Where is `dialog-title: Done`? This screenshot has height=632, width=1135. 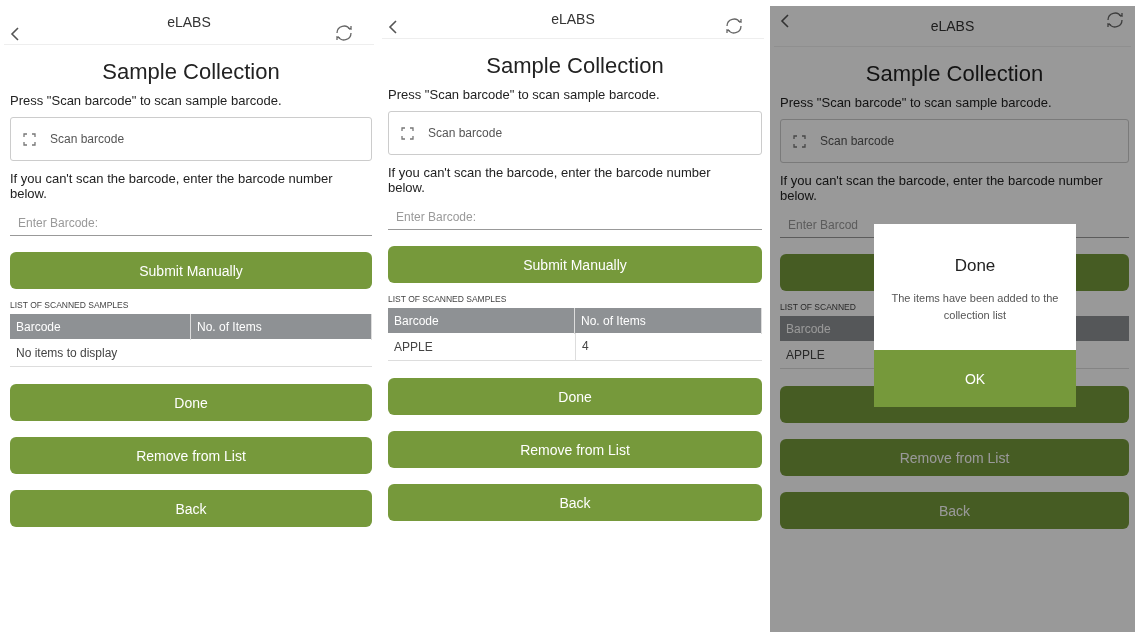
dialog-title: Done is located at coordinates (975, 266).